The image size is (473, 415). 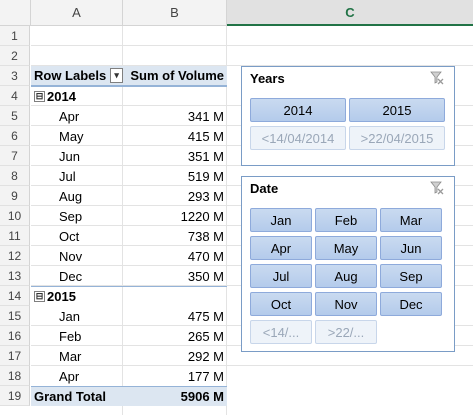 What do you see at coordinates (77, 236) in the screenshot?
I see `pivot-month-label: Oct` at bounding box center [77, 236].